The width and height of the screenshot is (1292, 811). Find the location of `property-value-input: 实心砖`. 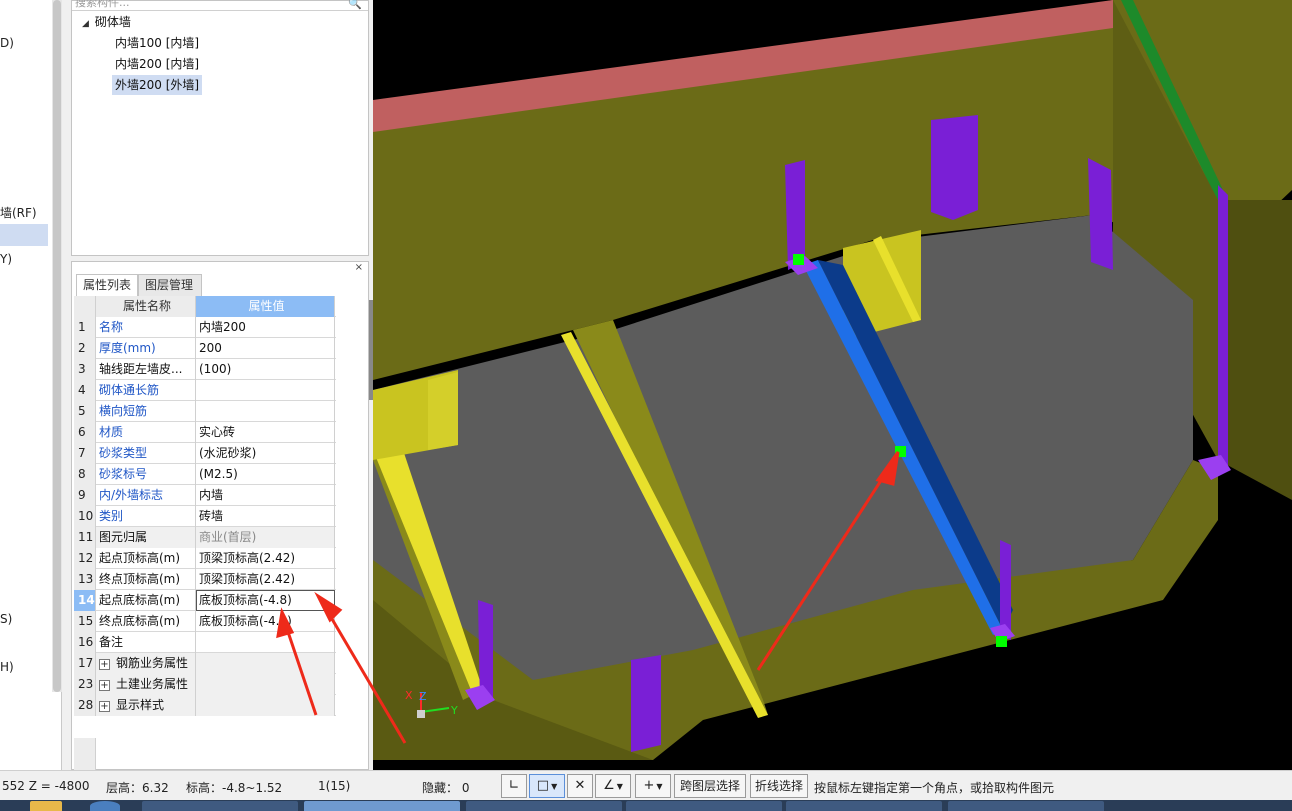

property-value-input: 实心砖 is located at coordinates (265, 432).